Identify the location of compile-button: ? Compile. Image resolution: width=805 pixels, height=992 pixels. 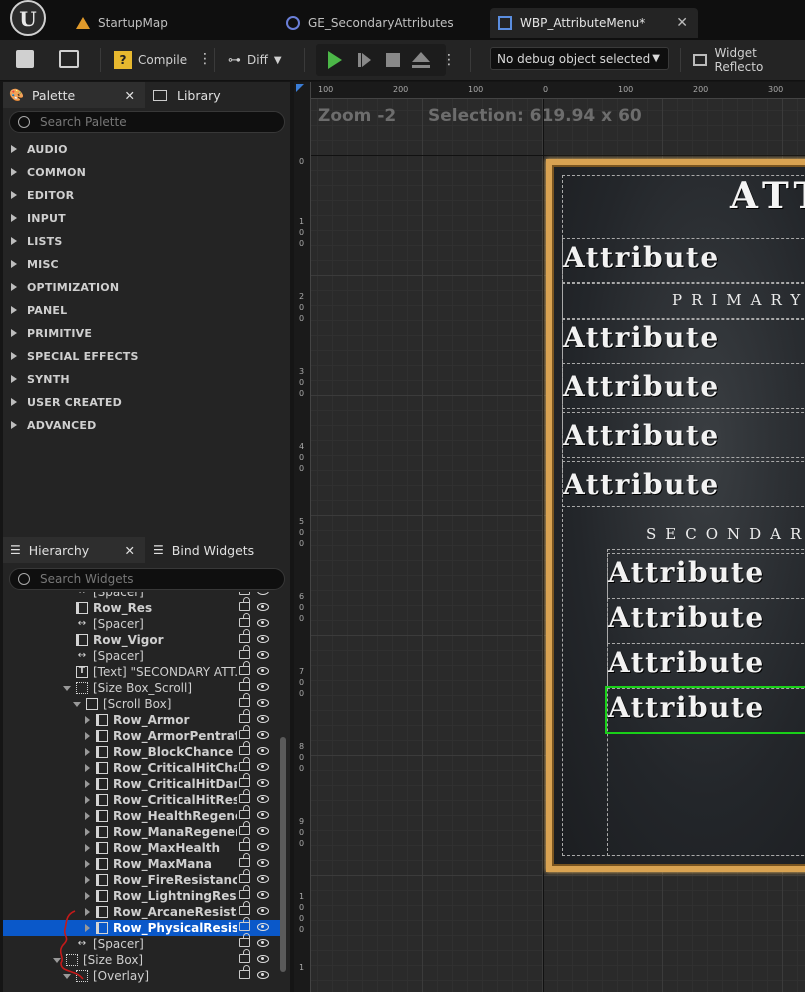
(150, 60).